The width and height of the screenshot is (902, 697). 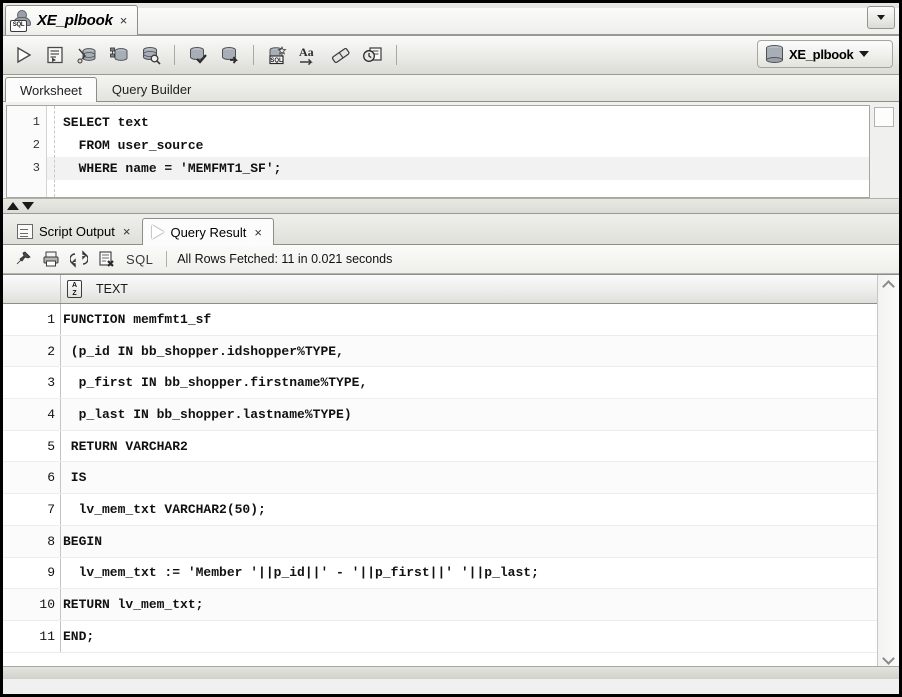 I want to click on tab-script-output-label: Script Output, so click(x=77, y=231).